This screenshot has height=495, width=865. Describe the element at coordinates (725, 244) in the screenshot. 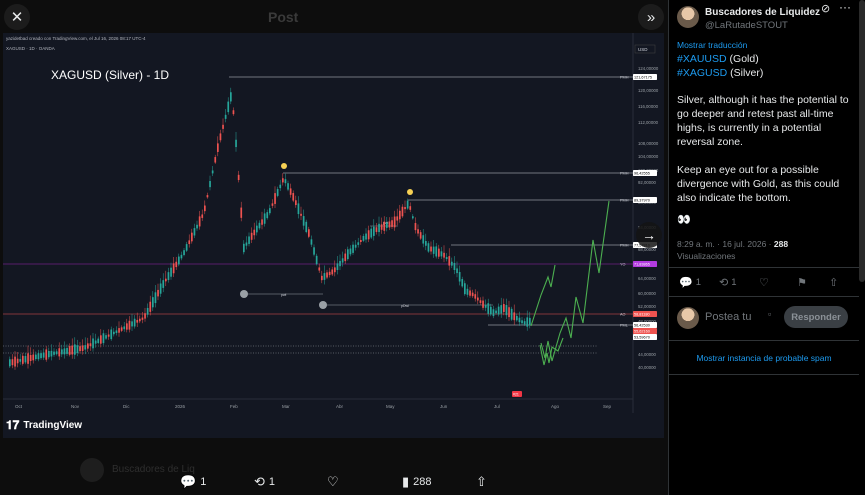

I see `tweet-timestamp: 8:29 a. m. · 16 jul. 2026 ·` at that location.